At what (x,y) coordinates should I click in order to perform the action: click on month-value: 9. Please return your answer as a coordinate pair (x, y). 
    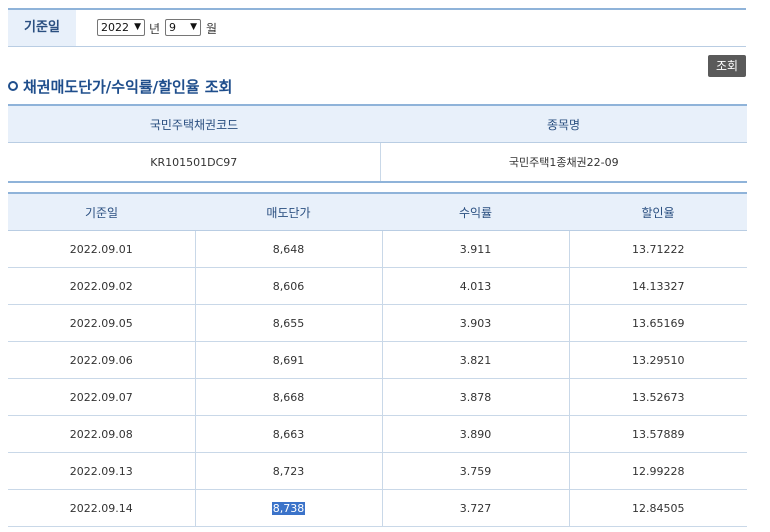
    Looking at the image, I should click on (172, 27).